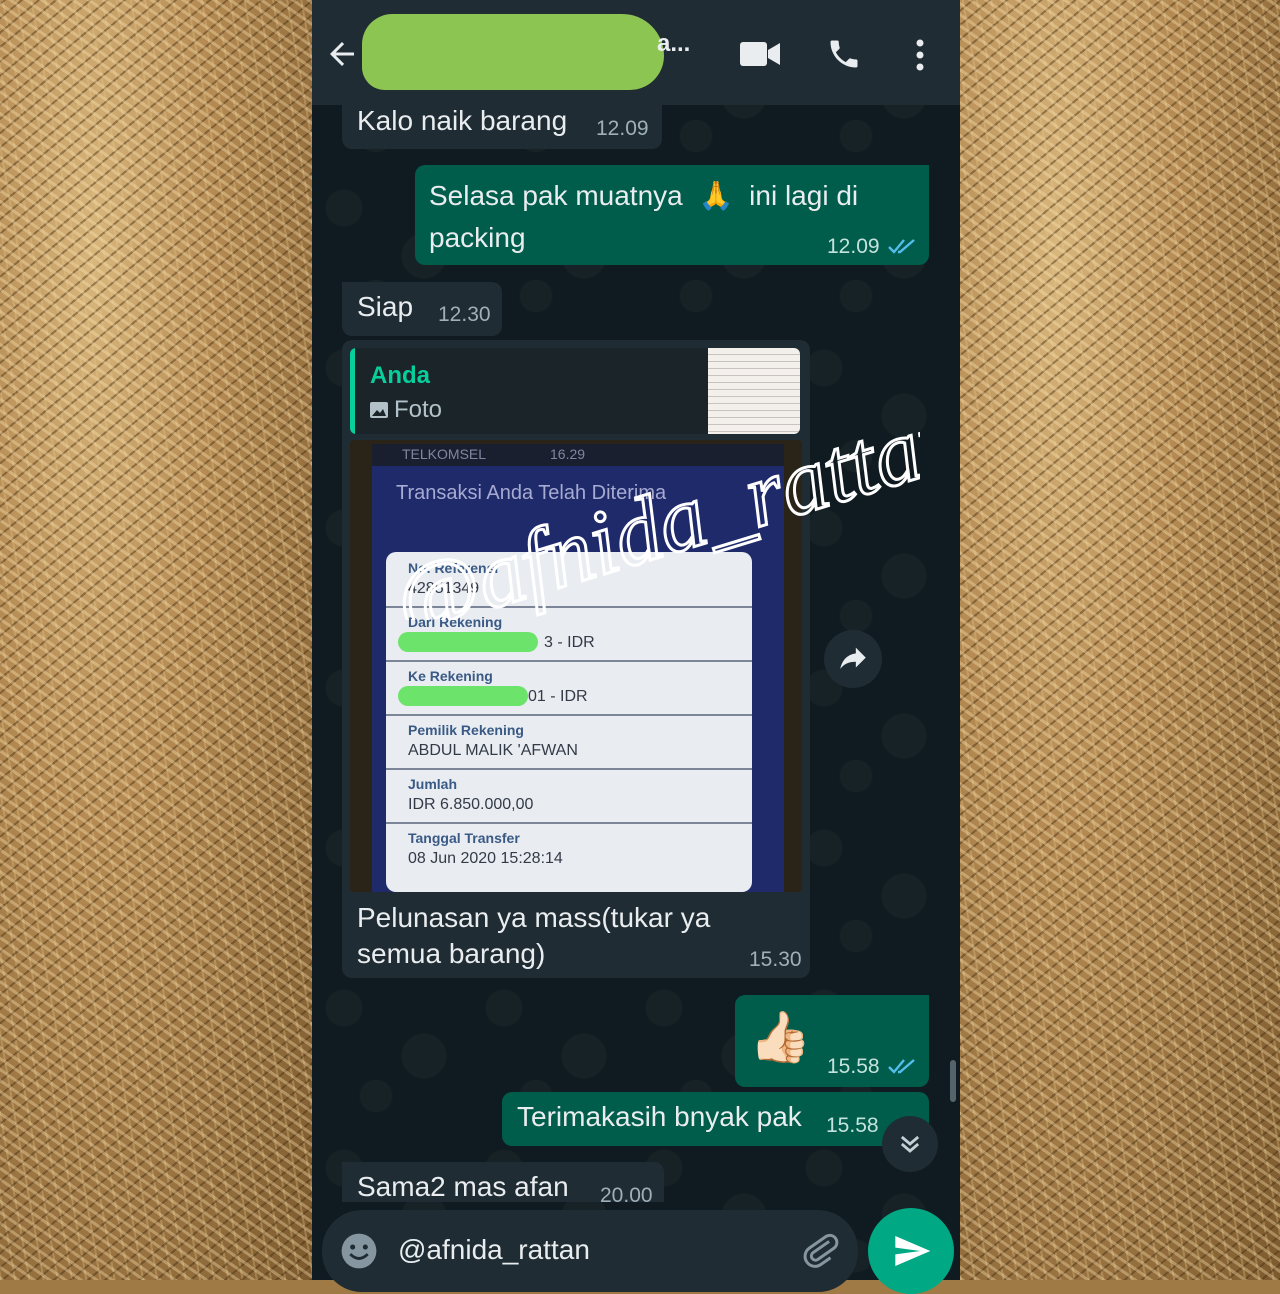 This screenshot has width=1280, height=1294. I want to click on emoji-icon, so click(359, 1251).